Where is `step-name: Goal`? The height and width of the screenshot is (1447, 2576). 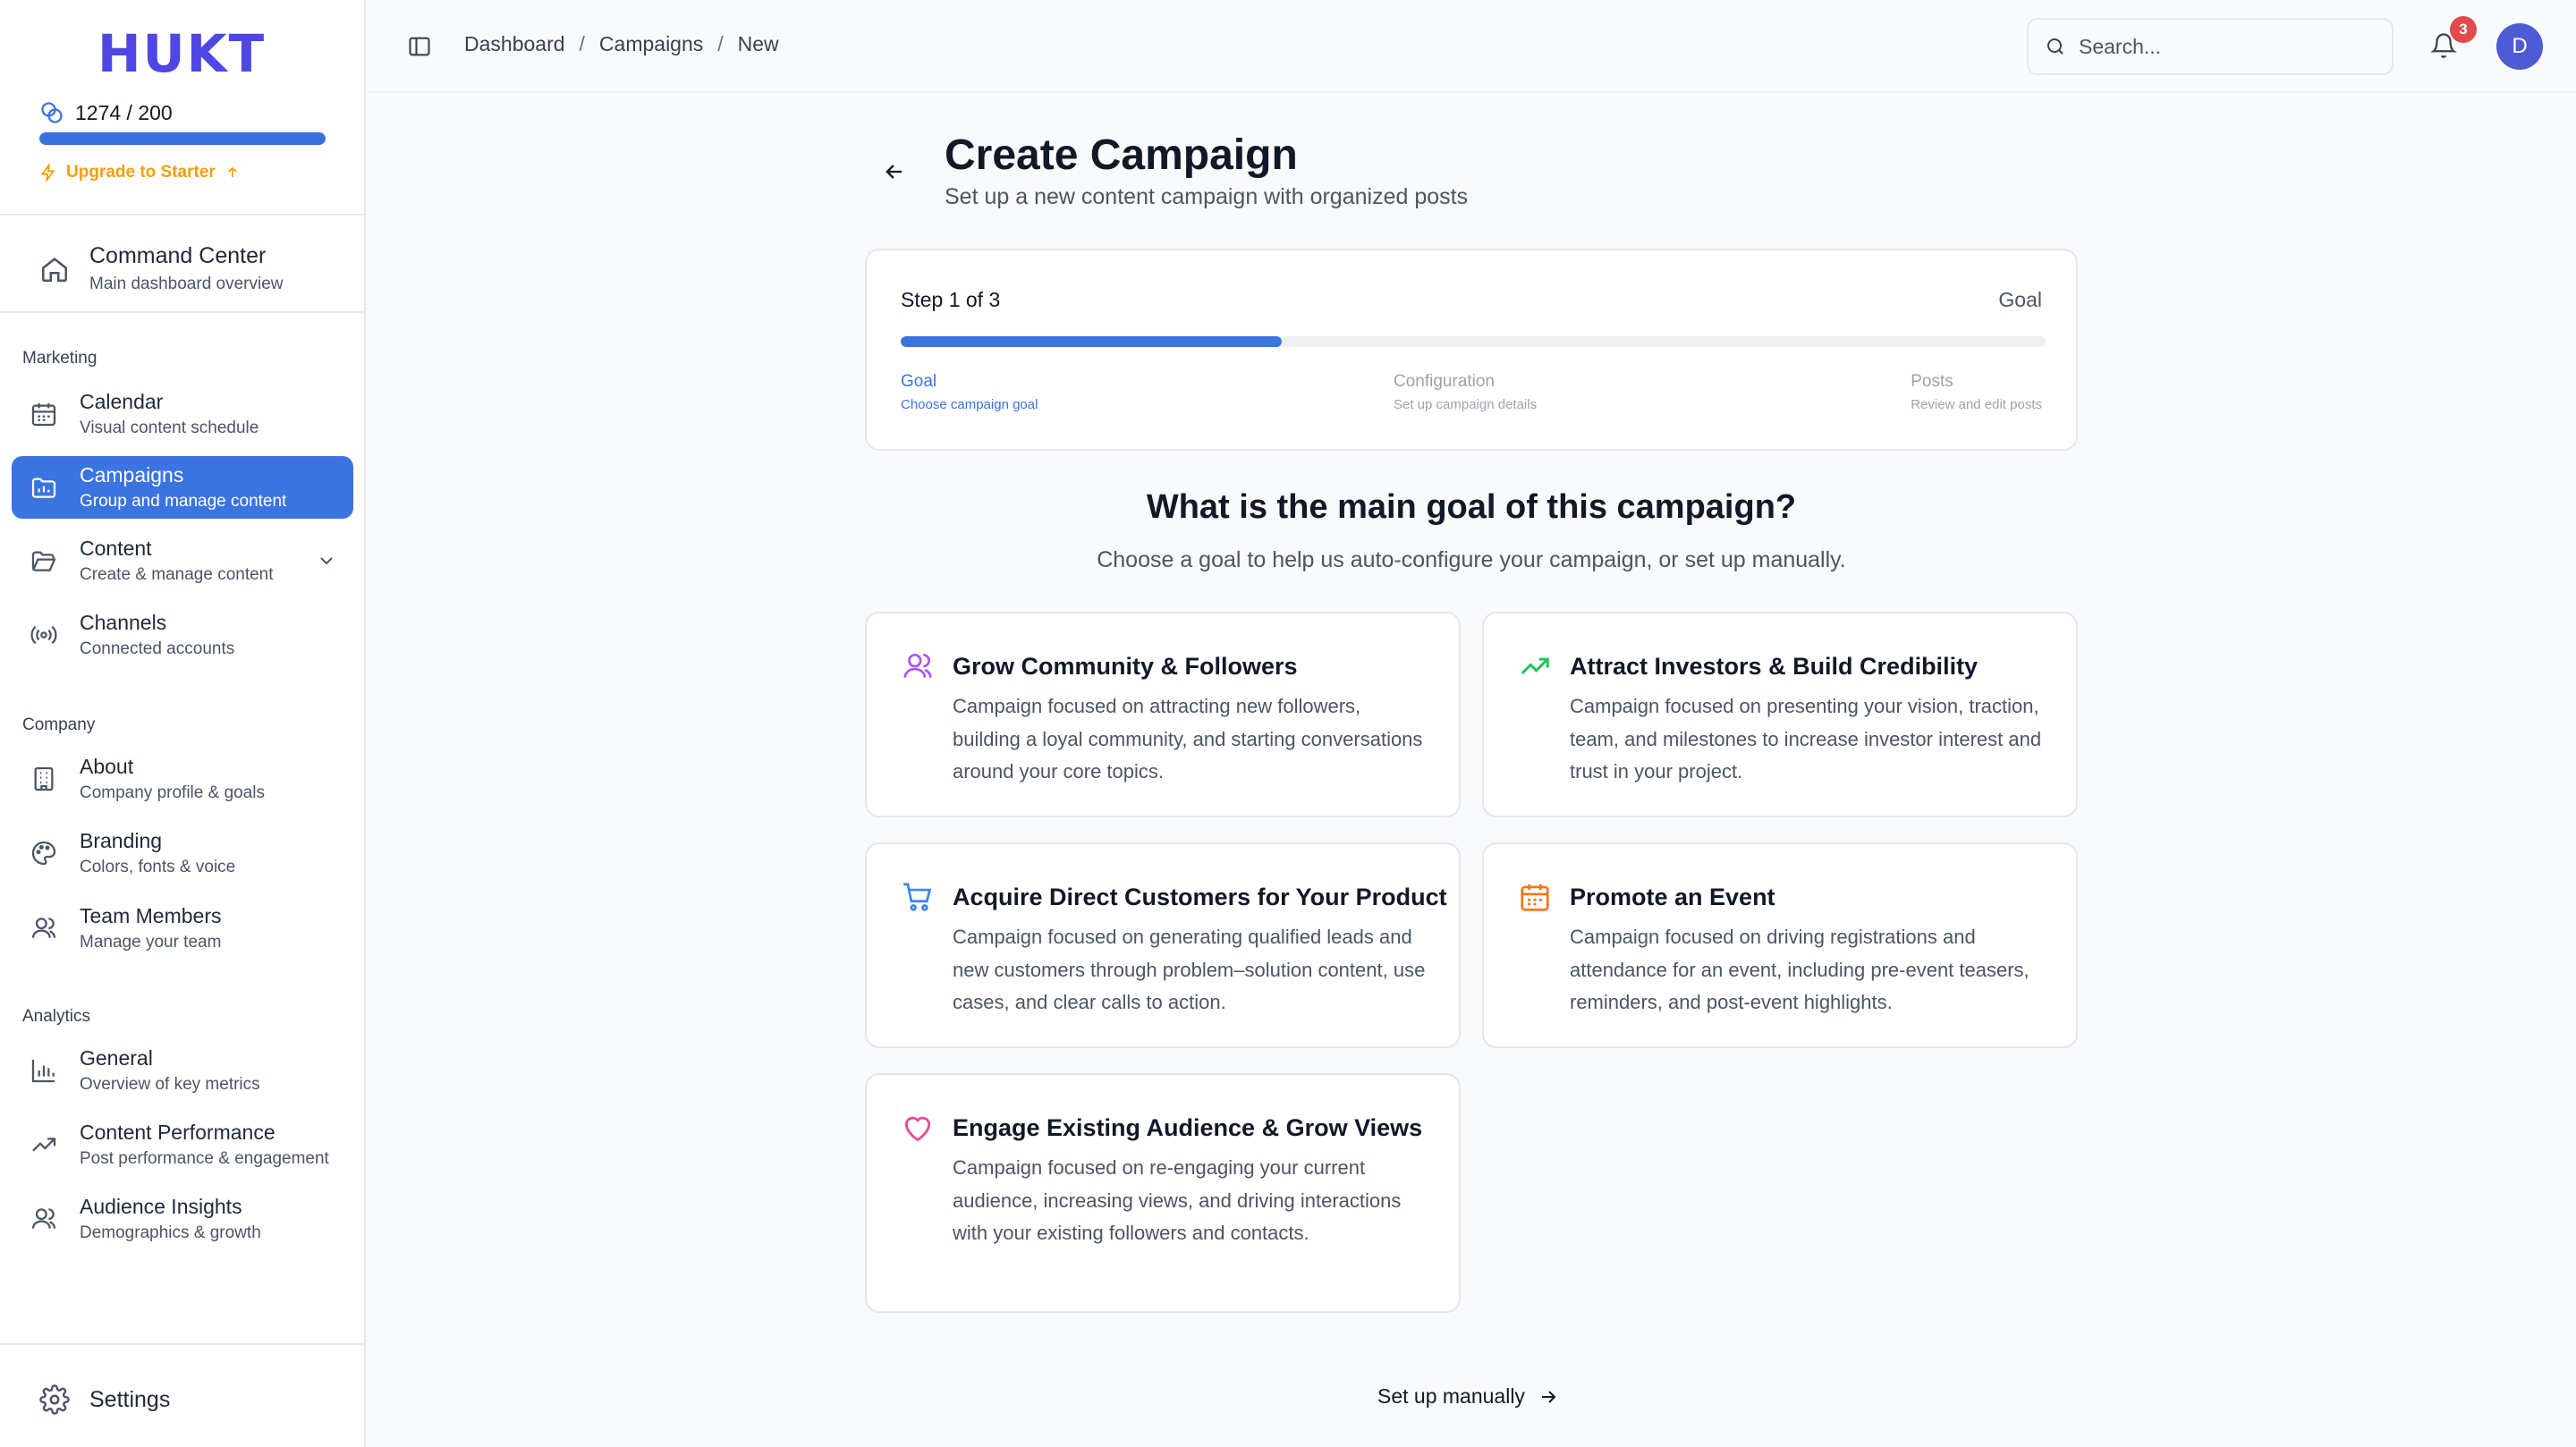
step-name: Goal is located at coordinates (919, 381).